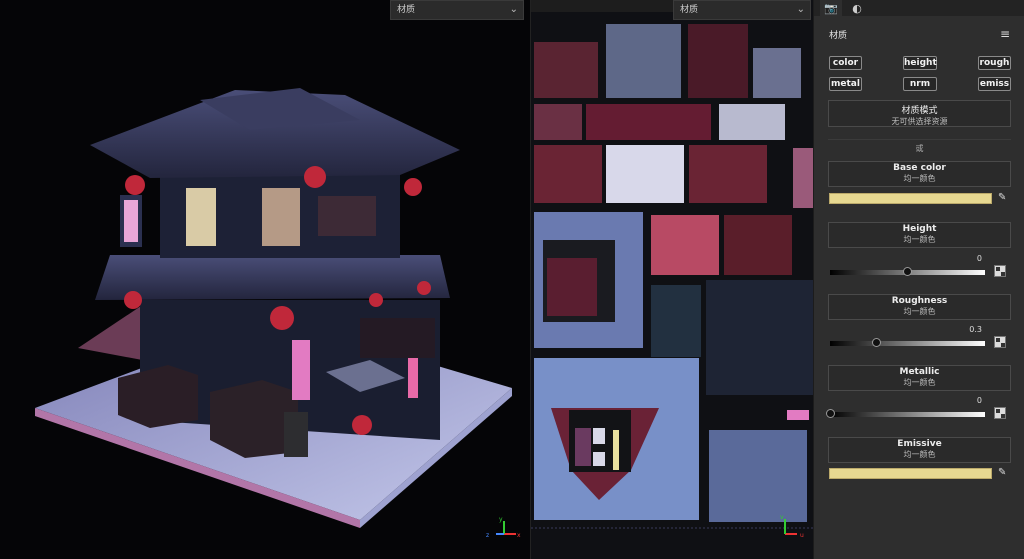 This screenshot has height=559, width=1024. Describe the element at coordinates (503, 527) in the screenshot. I see `axis-gizmo-3d: z x y` at that location.